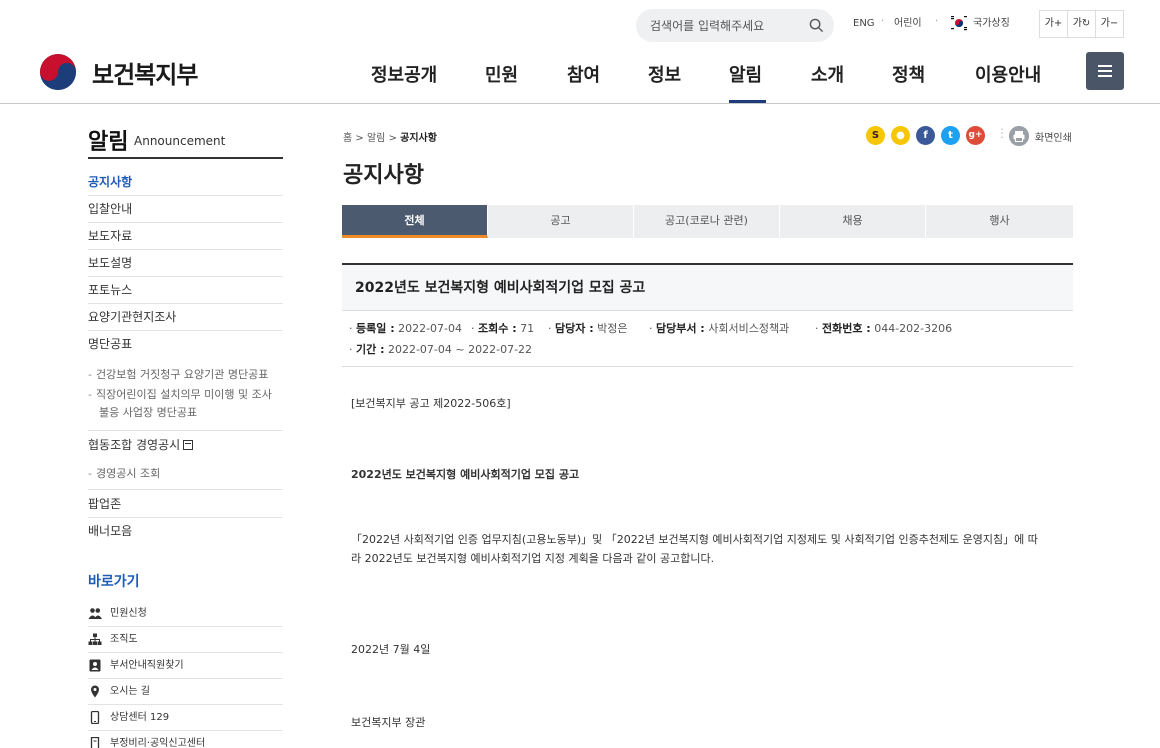 This screenshot has width=1160, height=748. Describe the element at coordinates (430, 328) in the screenshot. I see `meta-value: 2022-07-04` at that location.